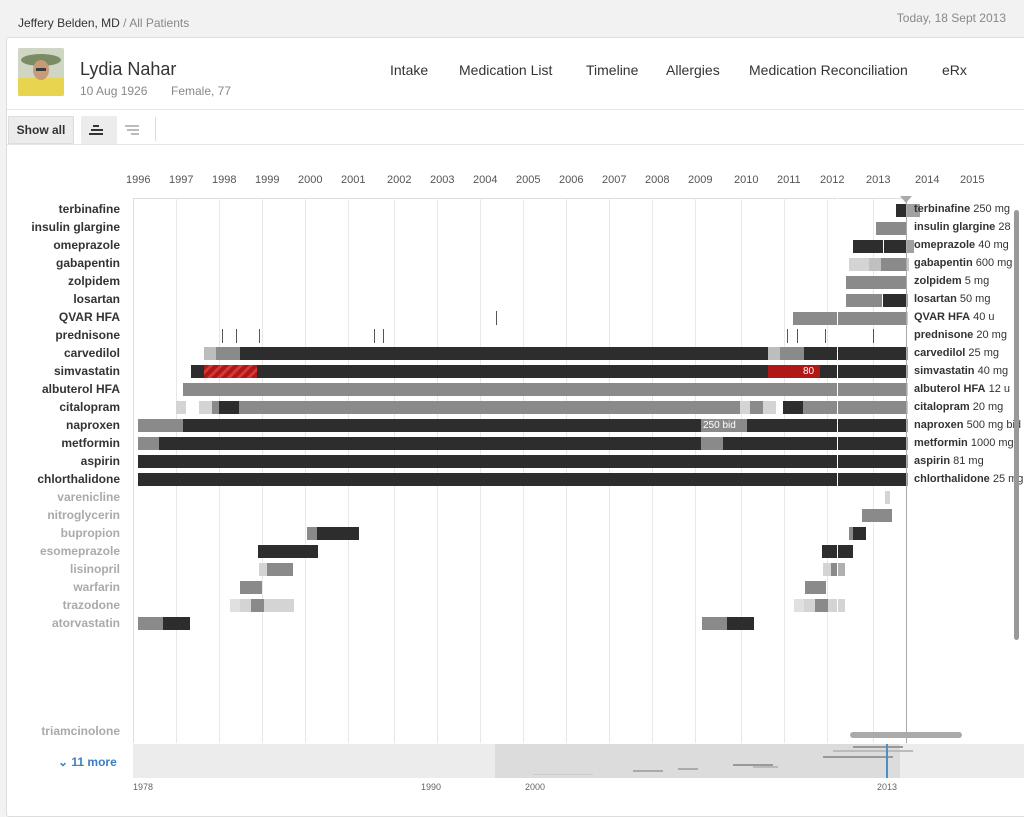  I want to click on dose-label: chlorthalidone 25 mg, so click(968, 479).